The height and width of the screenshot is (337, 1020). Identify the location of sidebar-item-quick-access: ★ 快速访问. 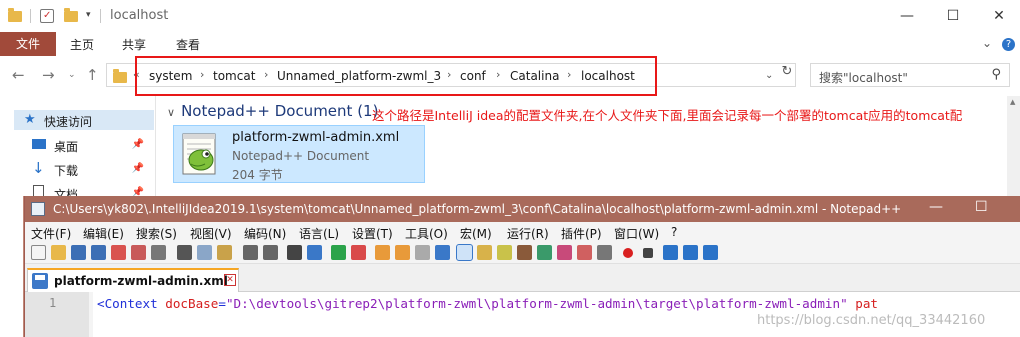
(84, 120).